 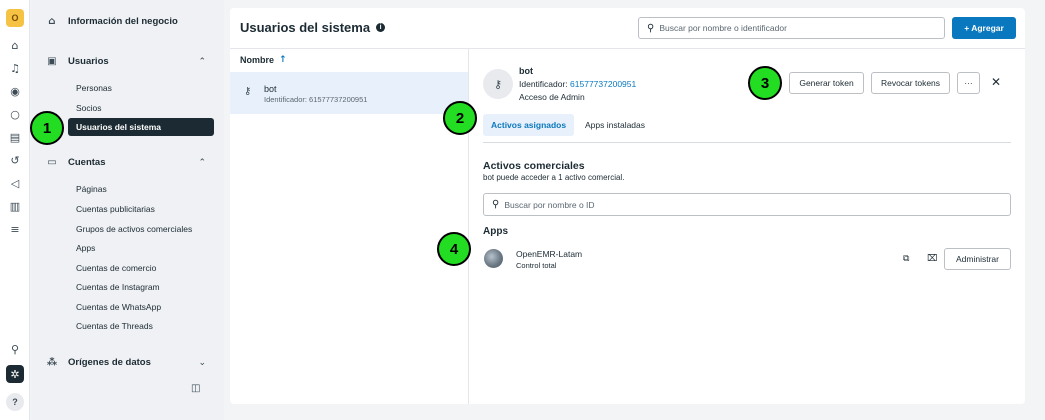 What do you see at coordinates (534, 166) in the screenshot?
I see `assets-title: Activos comerciales` at bounding box center [534, 166].